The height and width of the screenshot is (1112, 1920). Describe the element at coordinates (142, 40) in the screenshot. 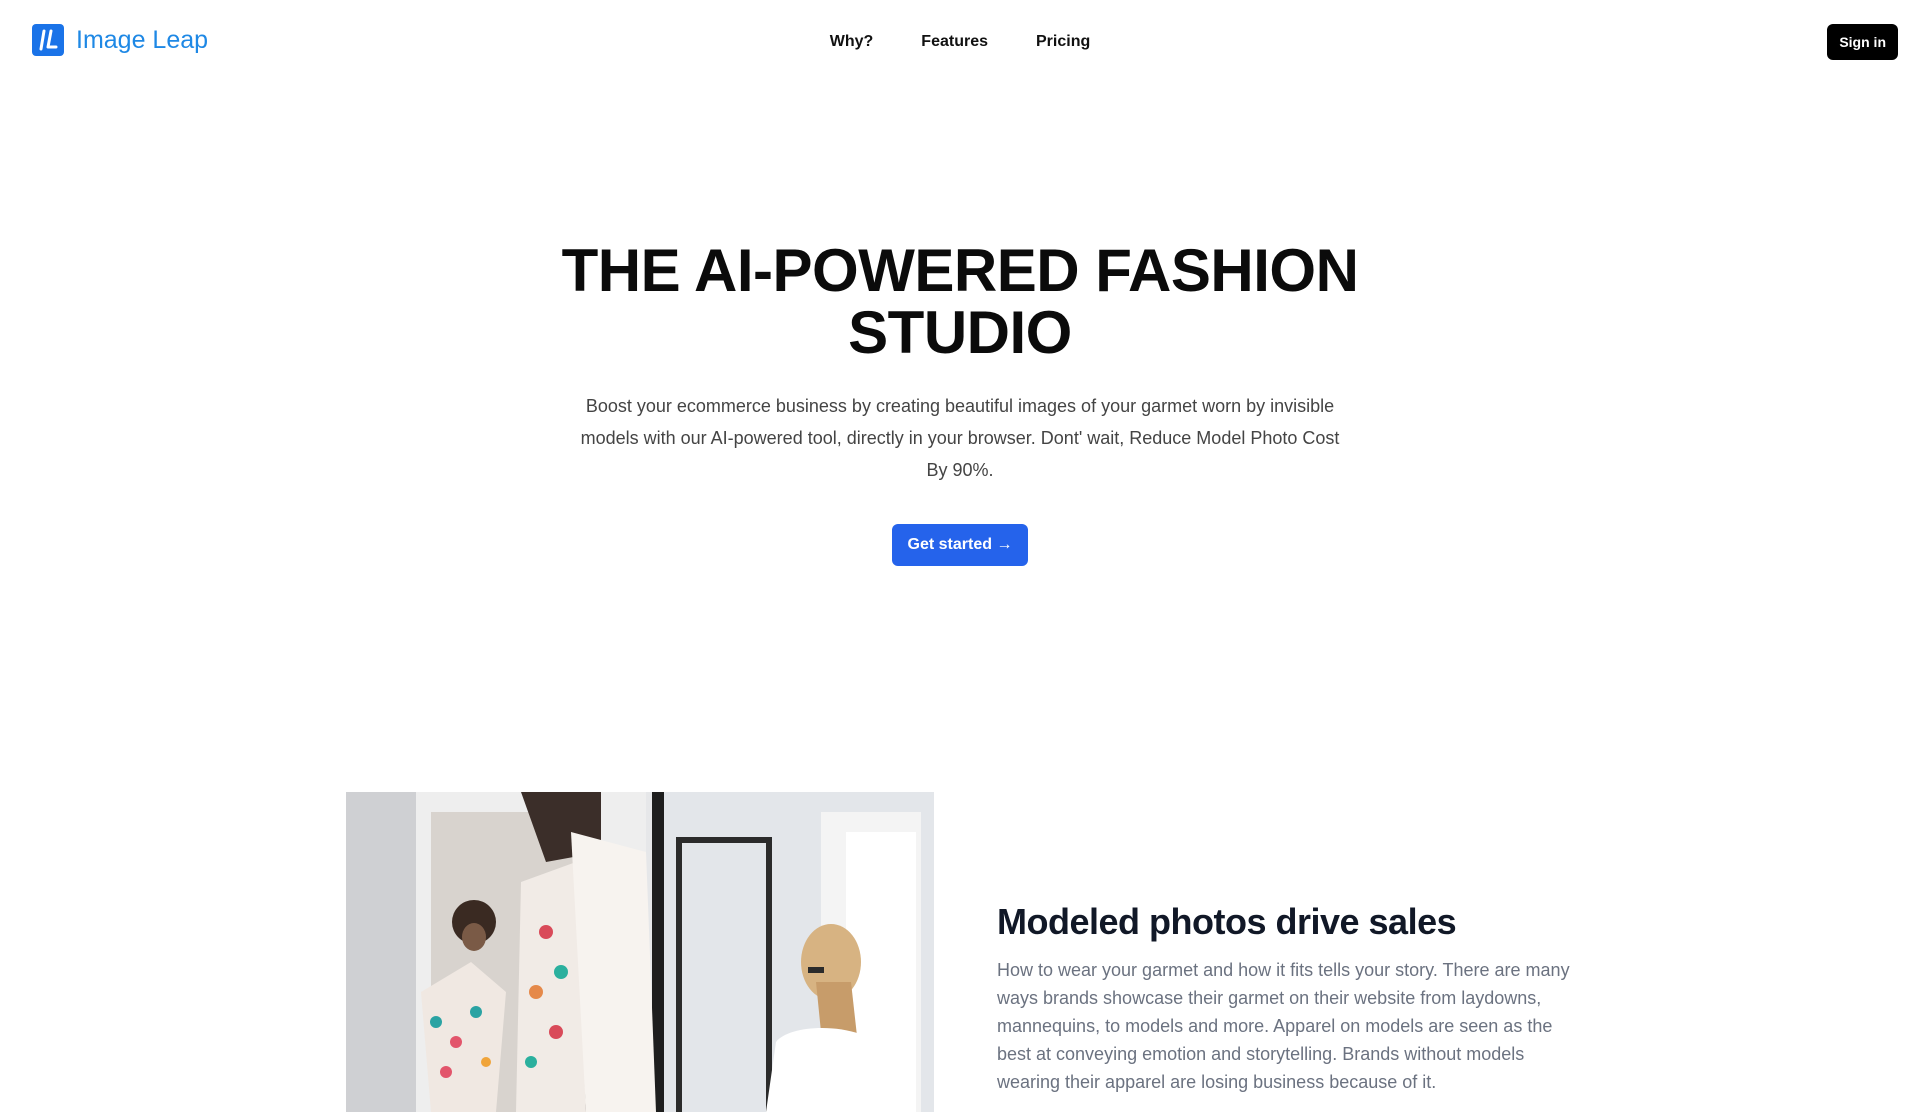

I see `brand-name: Image Leap` at that location.